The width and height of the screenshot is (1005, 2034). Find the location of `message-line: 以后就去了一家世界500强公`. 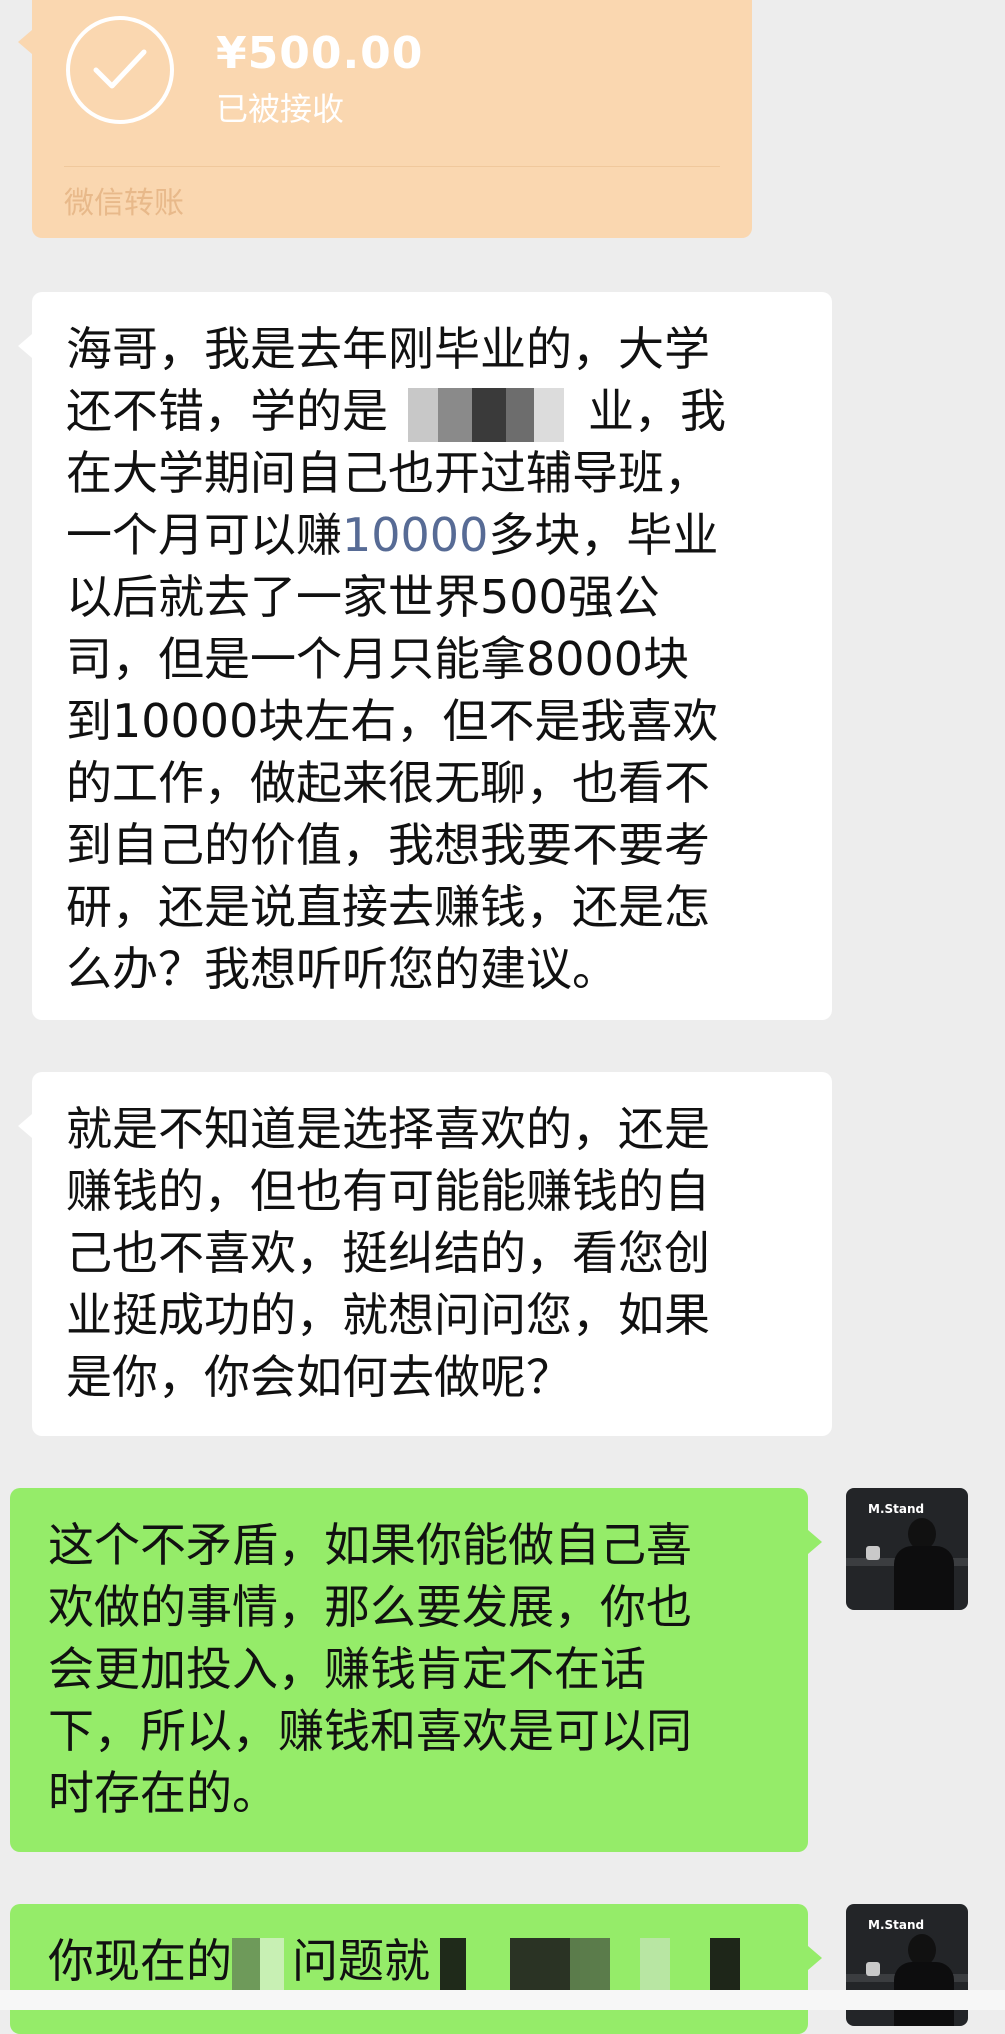

message-line: 以后就去了一家世界500强公 is located at coordinates (363, 597).